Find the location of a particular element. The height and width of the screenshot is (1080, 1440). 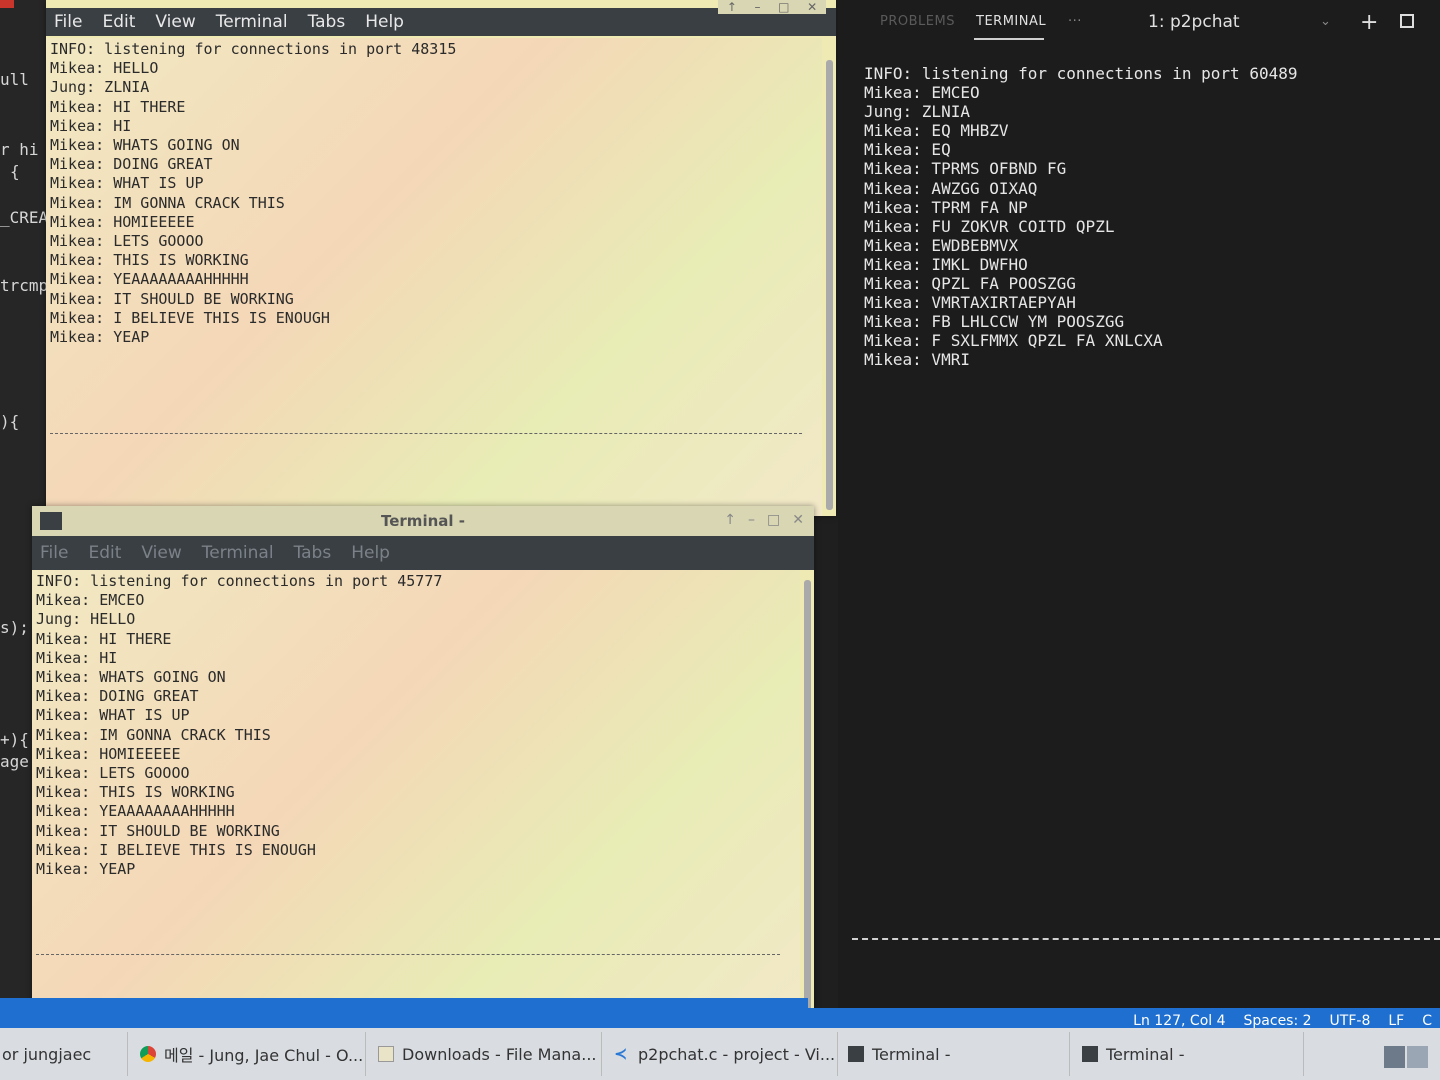

tab-problems: PROBLEMS is located at coordinates (917, 21).